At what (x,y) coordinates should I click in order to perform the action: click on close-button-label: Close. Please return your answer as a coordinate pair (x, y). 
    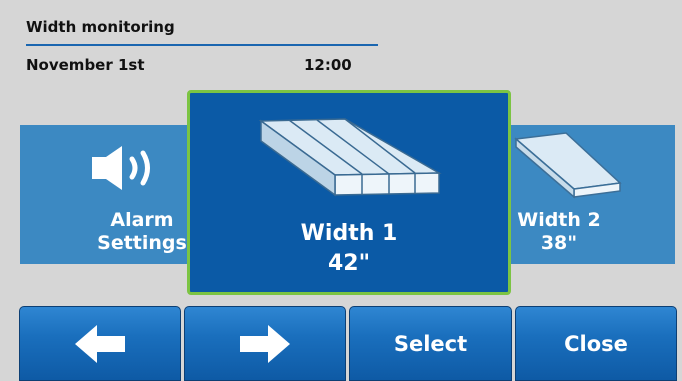
    Looking at the image, I should click on (596, 343).